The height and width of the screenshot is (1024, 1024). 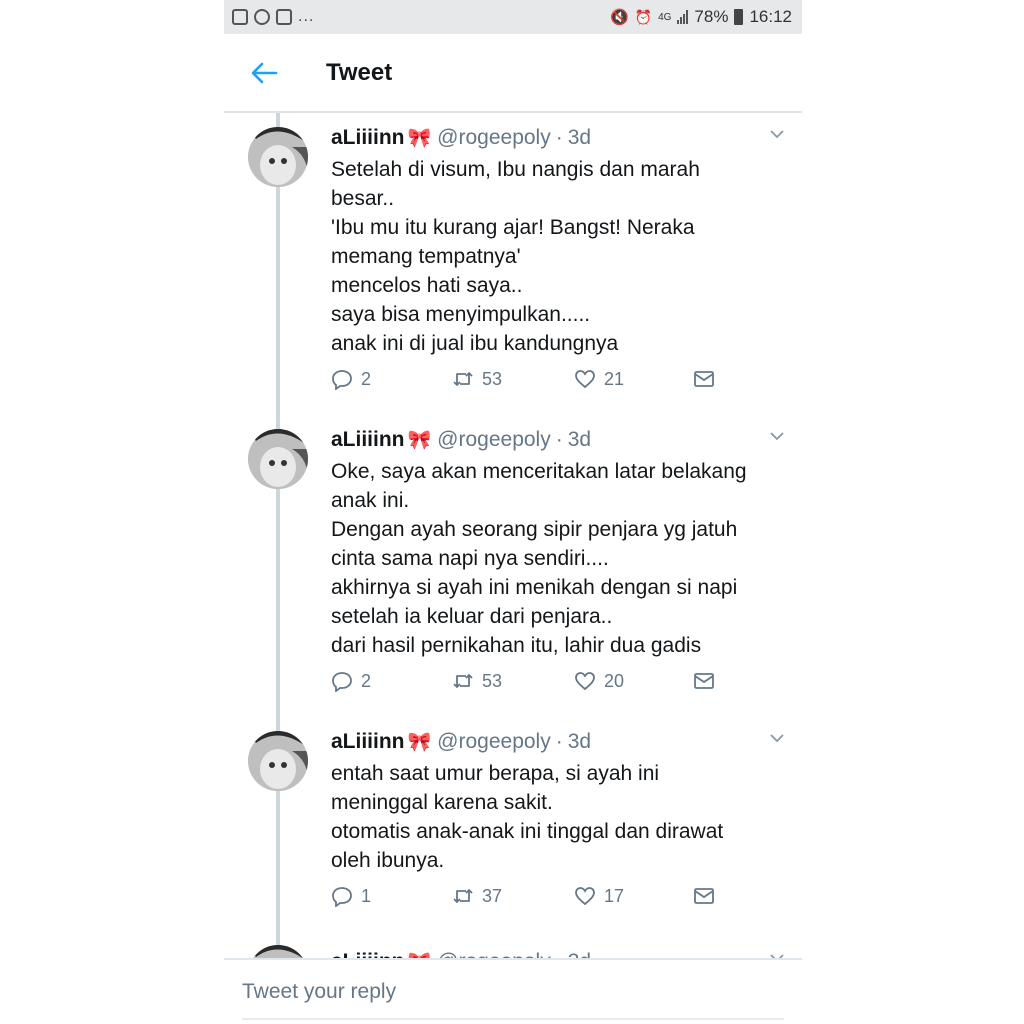 I want to click on gallery-icon, so click(x=240, y=17).